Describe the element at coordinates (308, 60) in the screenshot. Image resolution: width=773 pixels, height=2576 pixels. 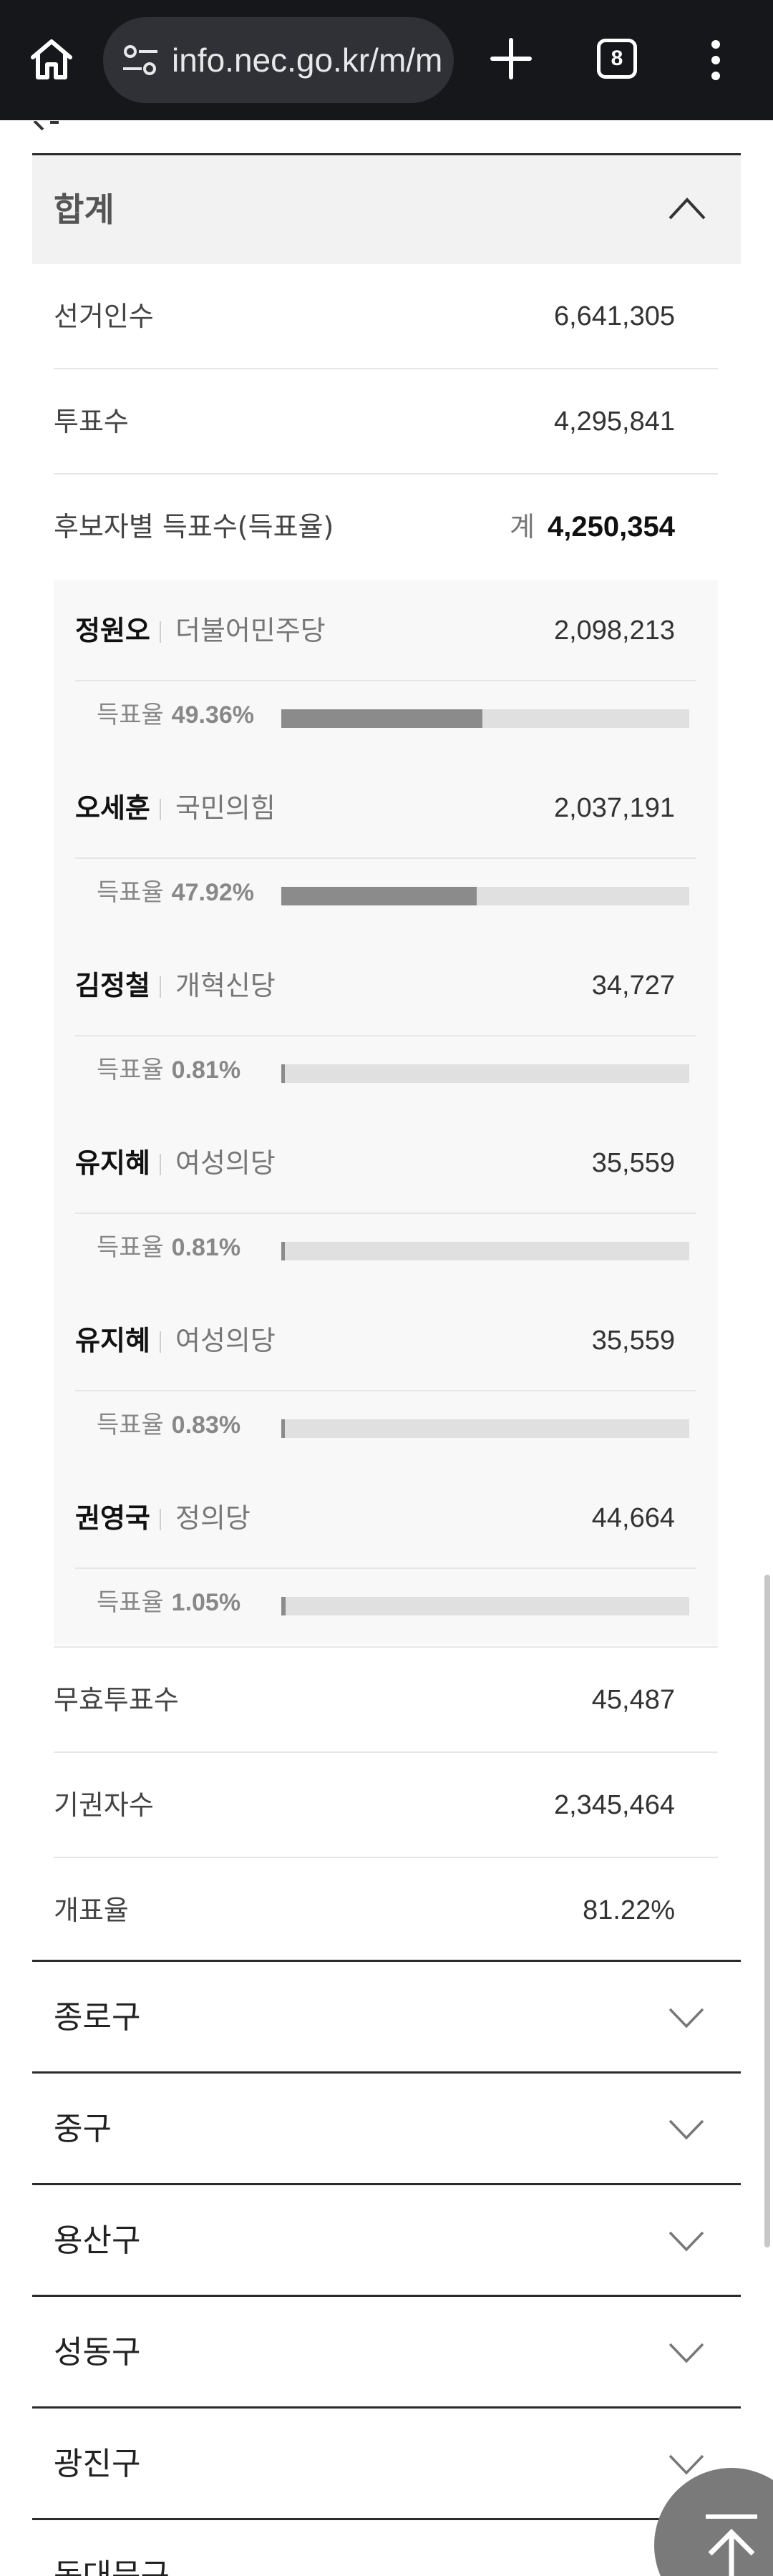
I see `url-text: info.nec.go.kr/m/main/main.xhtml` at that location.